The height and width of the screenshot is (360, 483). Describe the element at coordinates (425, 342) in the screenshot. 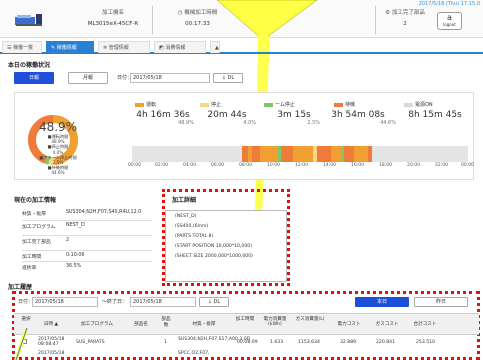

I see `cell-total-cost: 253.510` at that location.